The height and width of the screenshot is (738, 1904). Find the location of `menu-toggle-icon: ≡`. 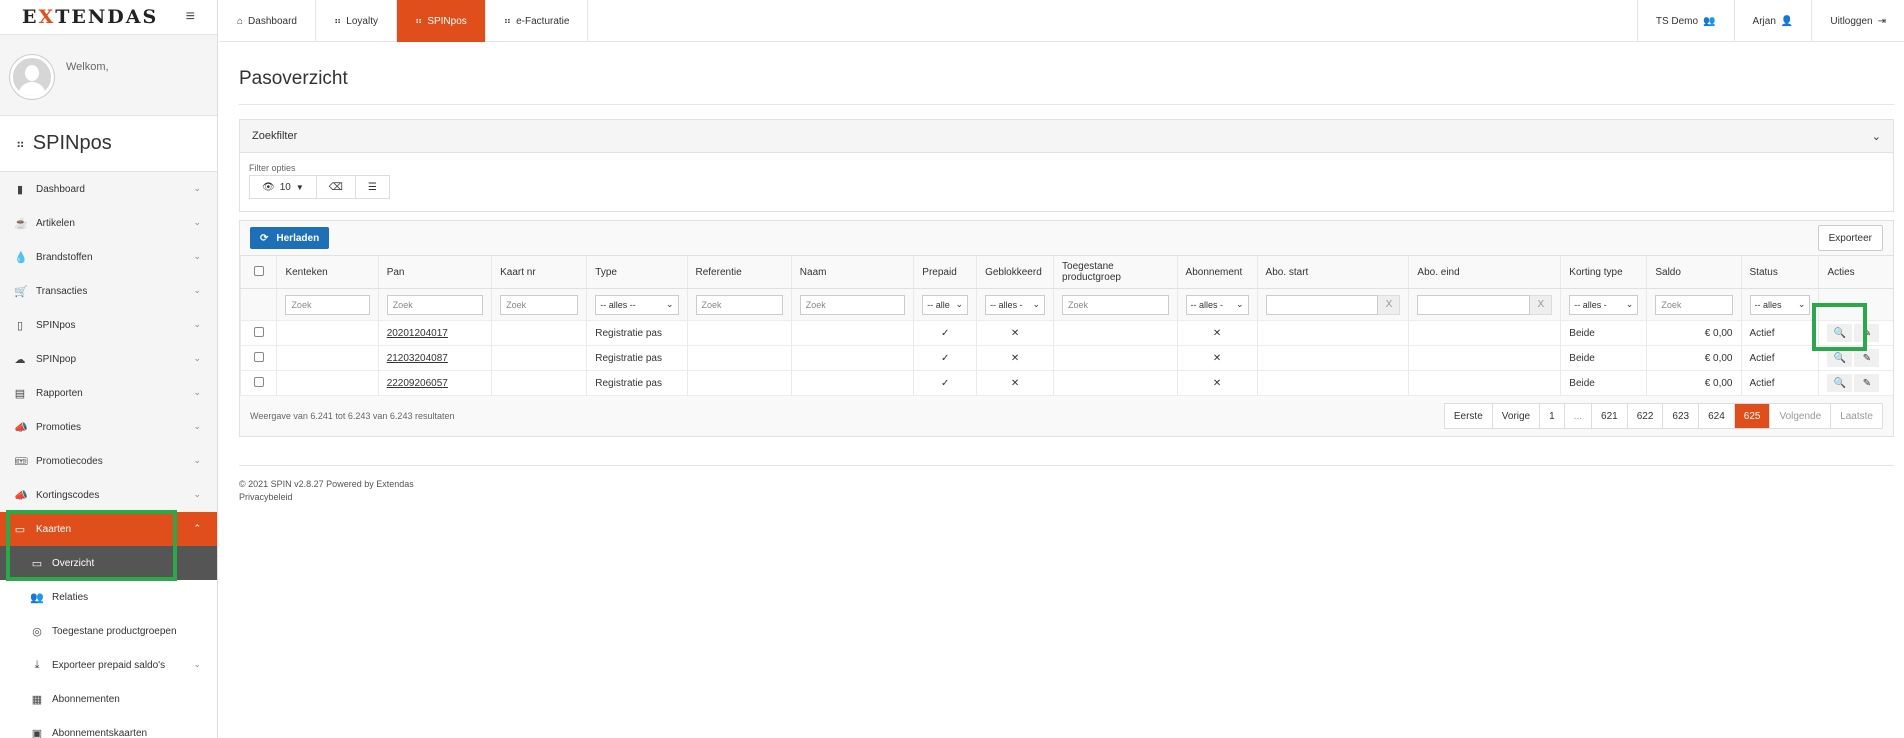

menu-toggle-icon: ≡ is located at coordinates (190, 17).